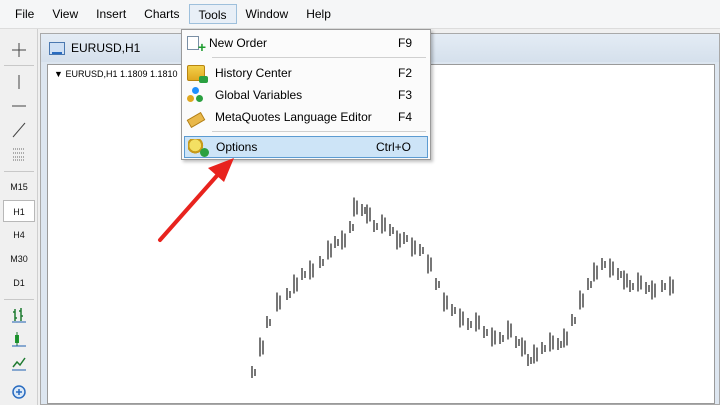 The height and width of the screenshot is (405, 720). I want to click on left-toolbar: M15 H1 H4 M30 D1, so click(19, 217).